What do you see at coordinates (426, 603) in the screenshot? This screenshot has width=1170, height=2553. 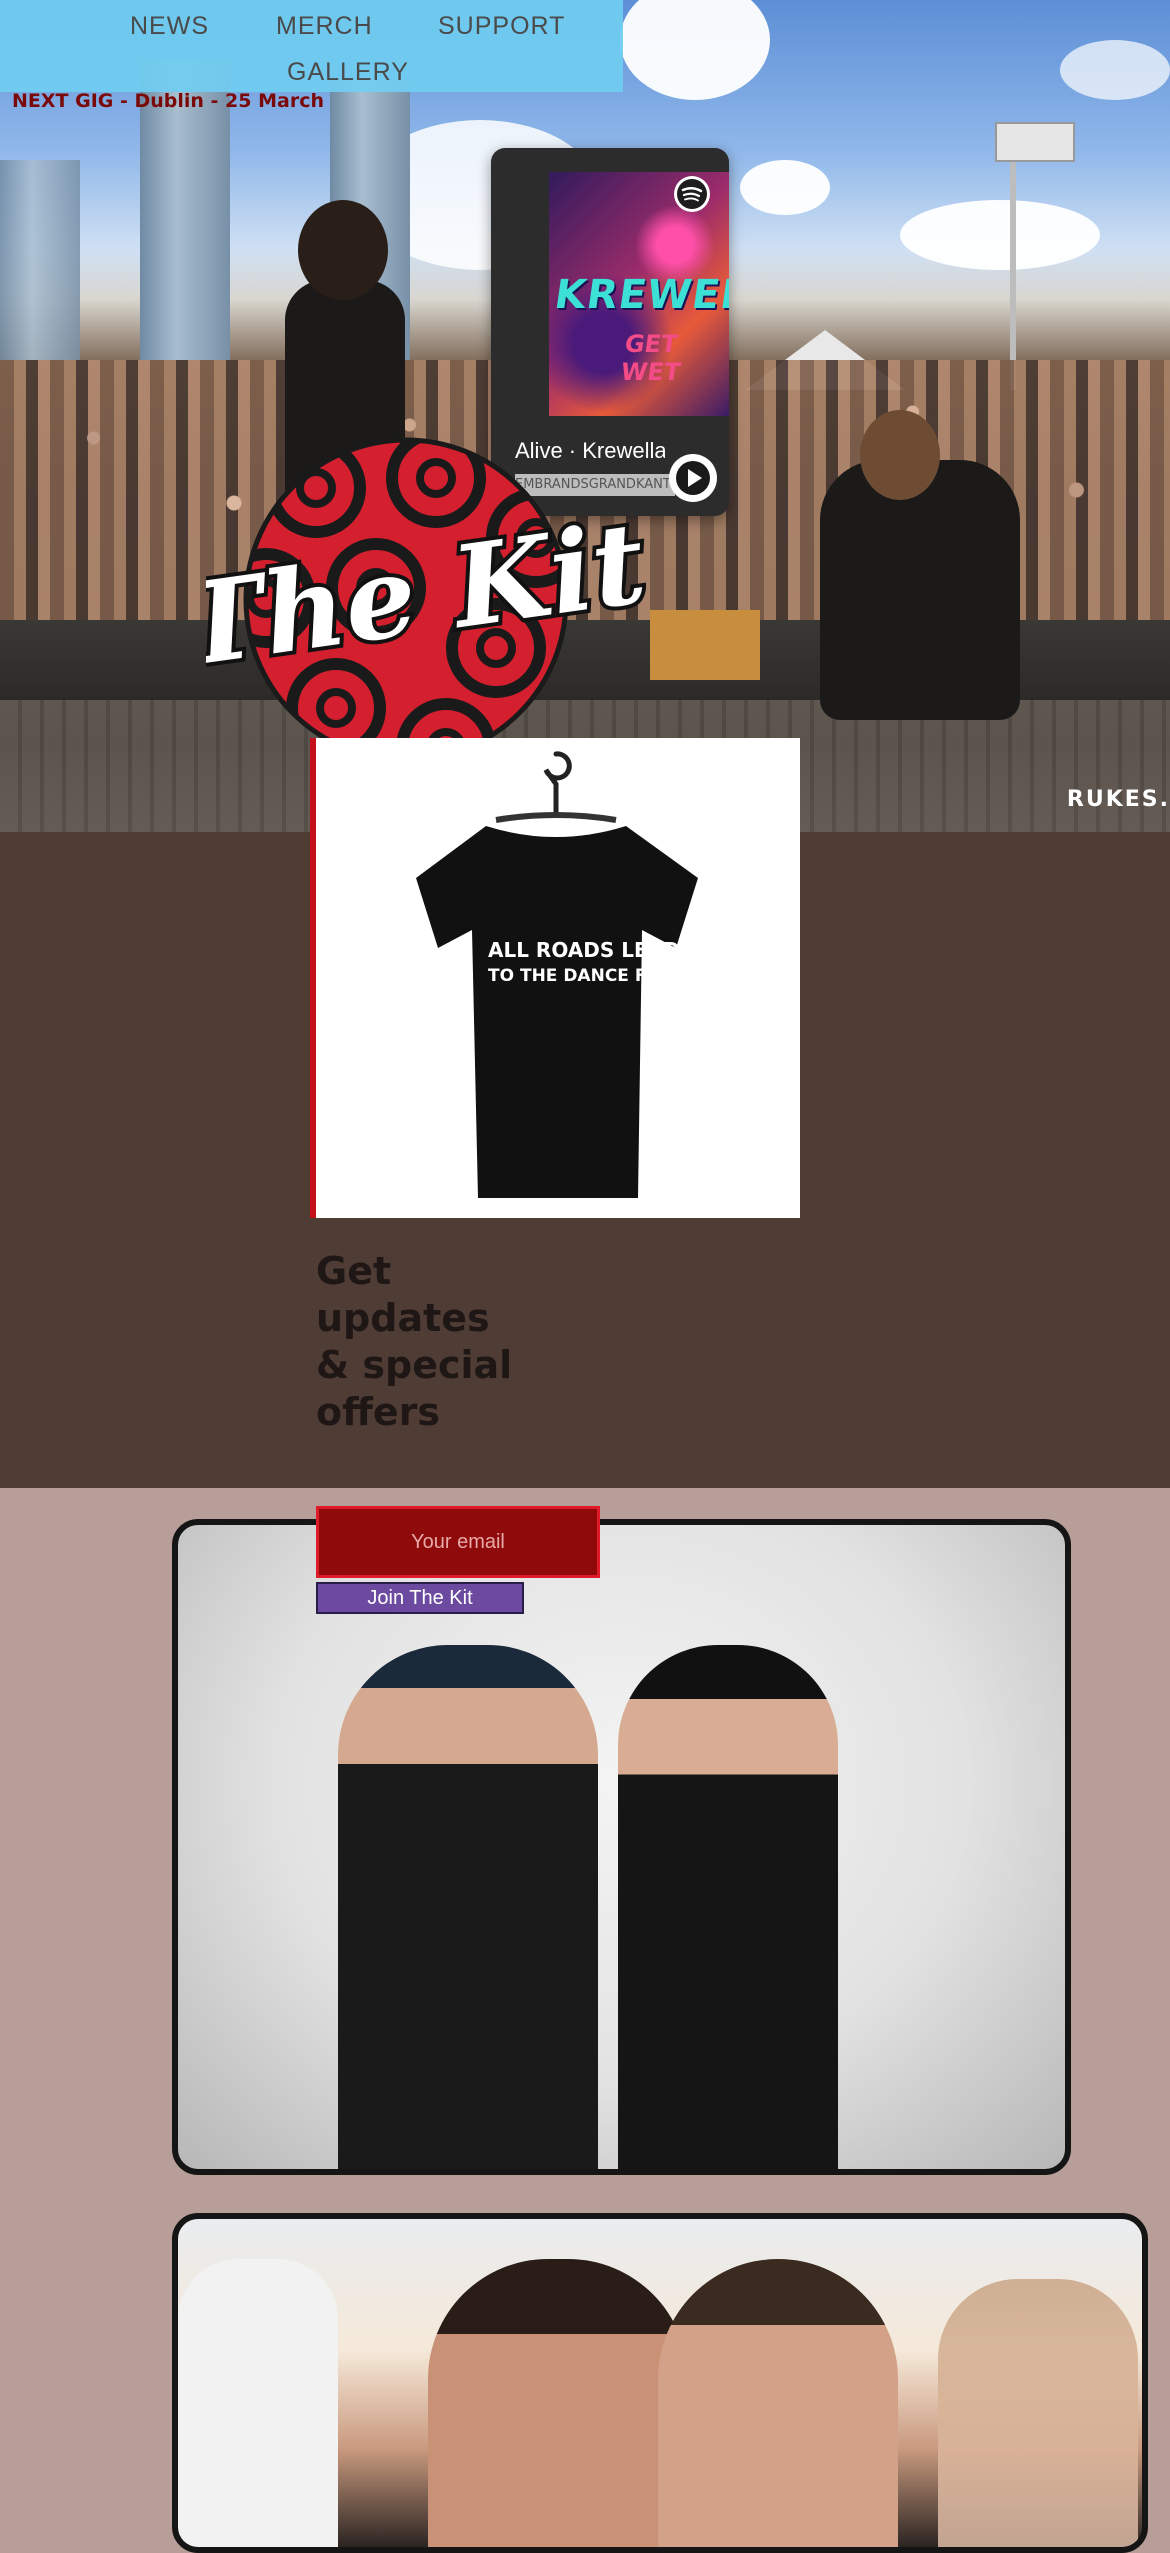 I see `the-kit-logo: The Kit` at bounding box center [426, 603].